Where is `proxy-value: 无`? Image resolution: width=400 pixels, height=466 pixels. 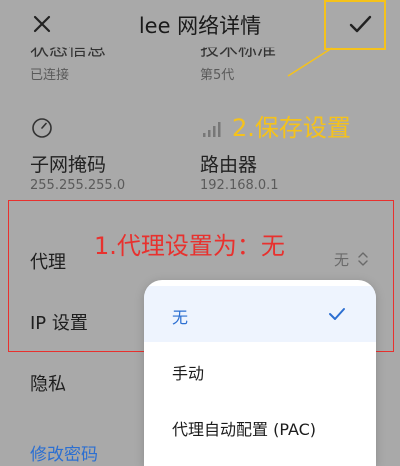
proxy-value: 无 is located at coordinates (342, 260).